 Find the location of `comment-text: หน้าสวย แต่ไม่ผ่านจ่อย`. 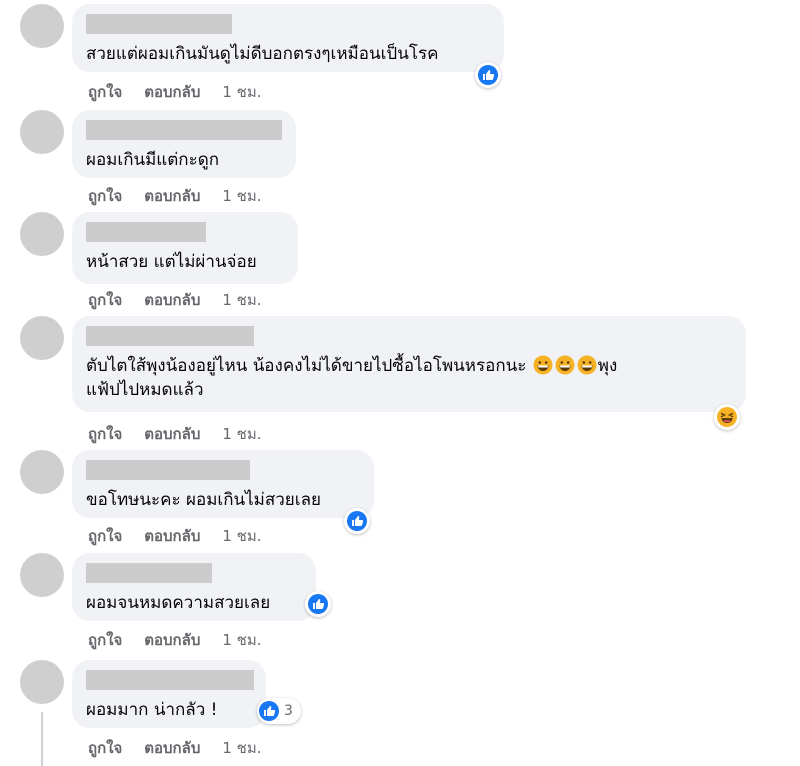

comment-text: หน้าสวย แต่ไม่ผ่านจ่อย is located at coordinates (171, 262).